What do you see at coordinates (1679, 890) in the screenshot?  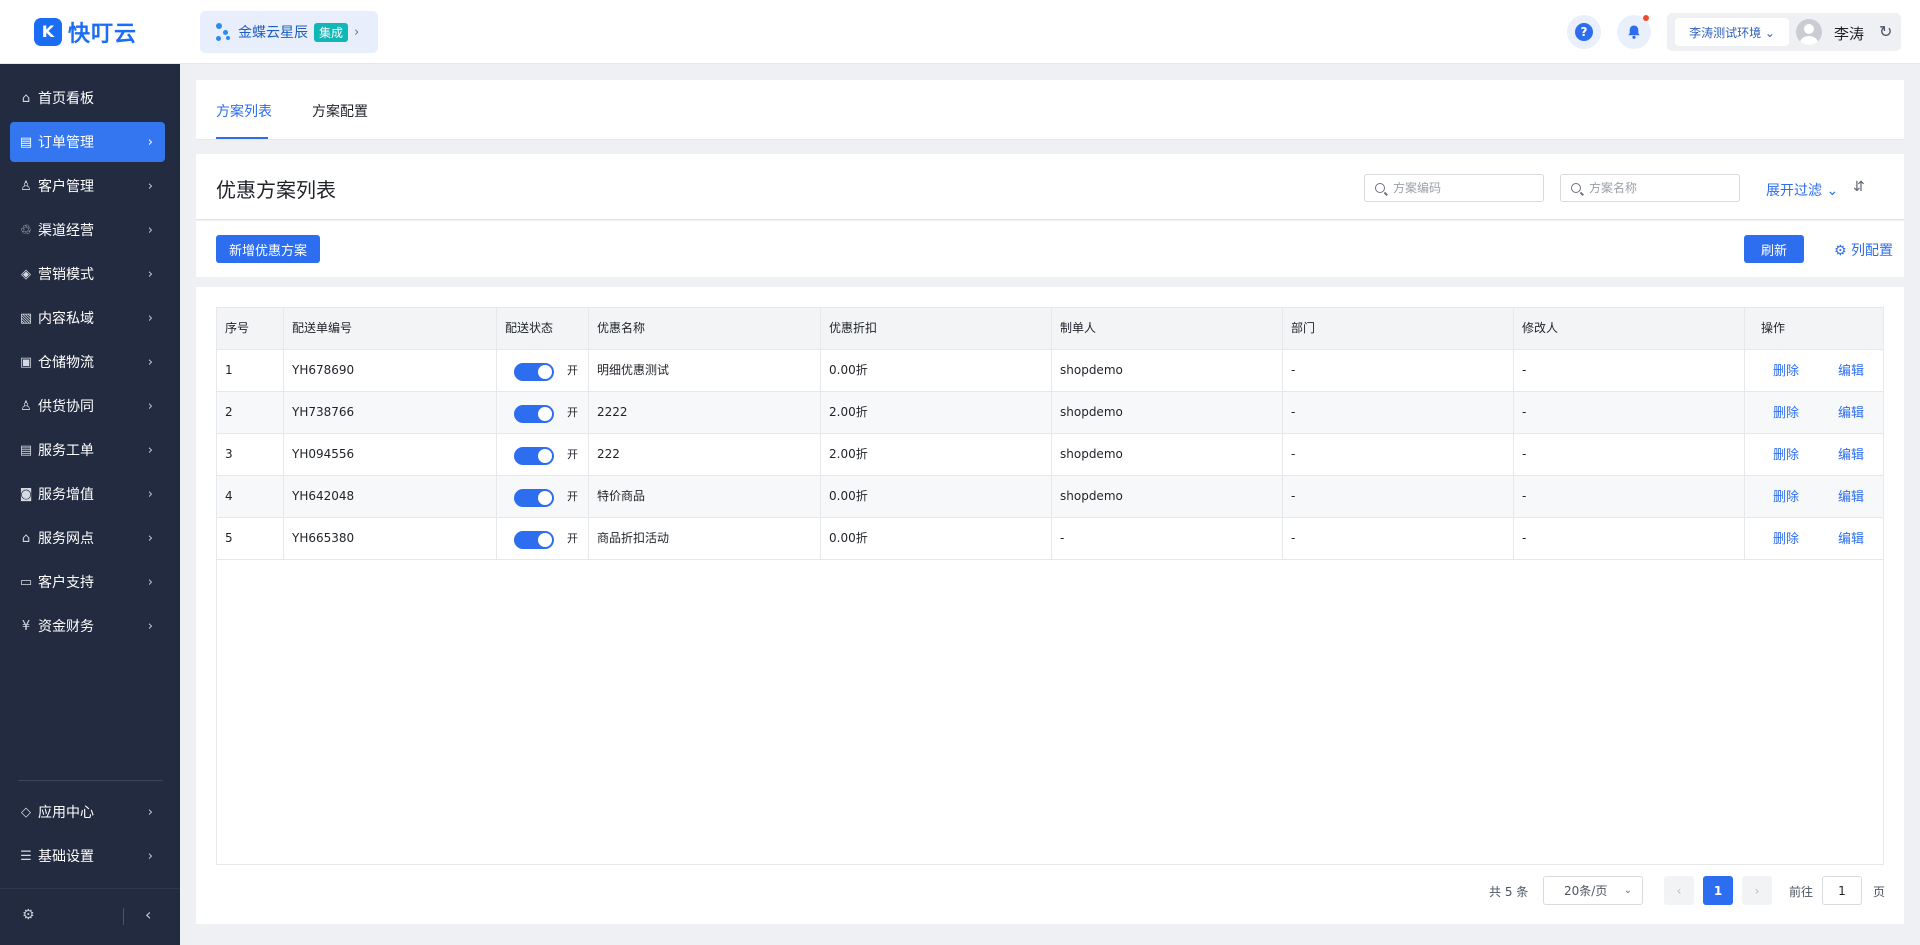 I see `prev-page-button: ‹` at bounding box center [1679, 890].